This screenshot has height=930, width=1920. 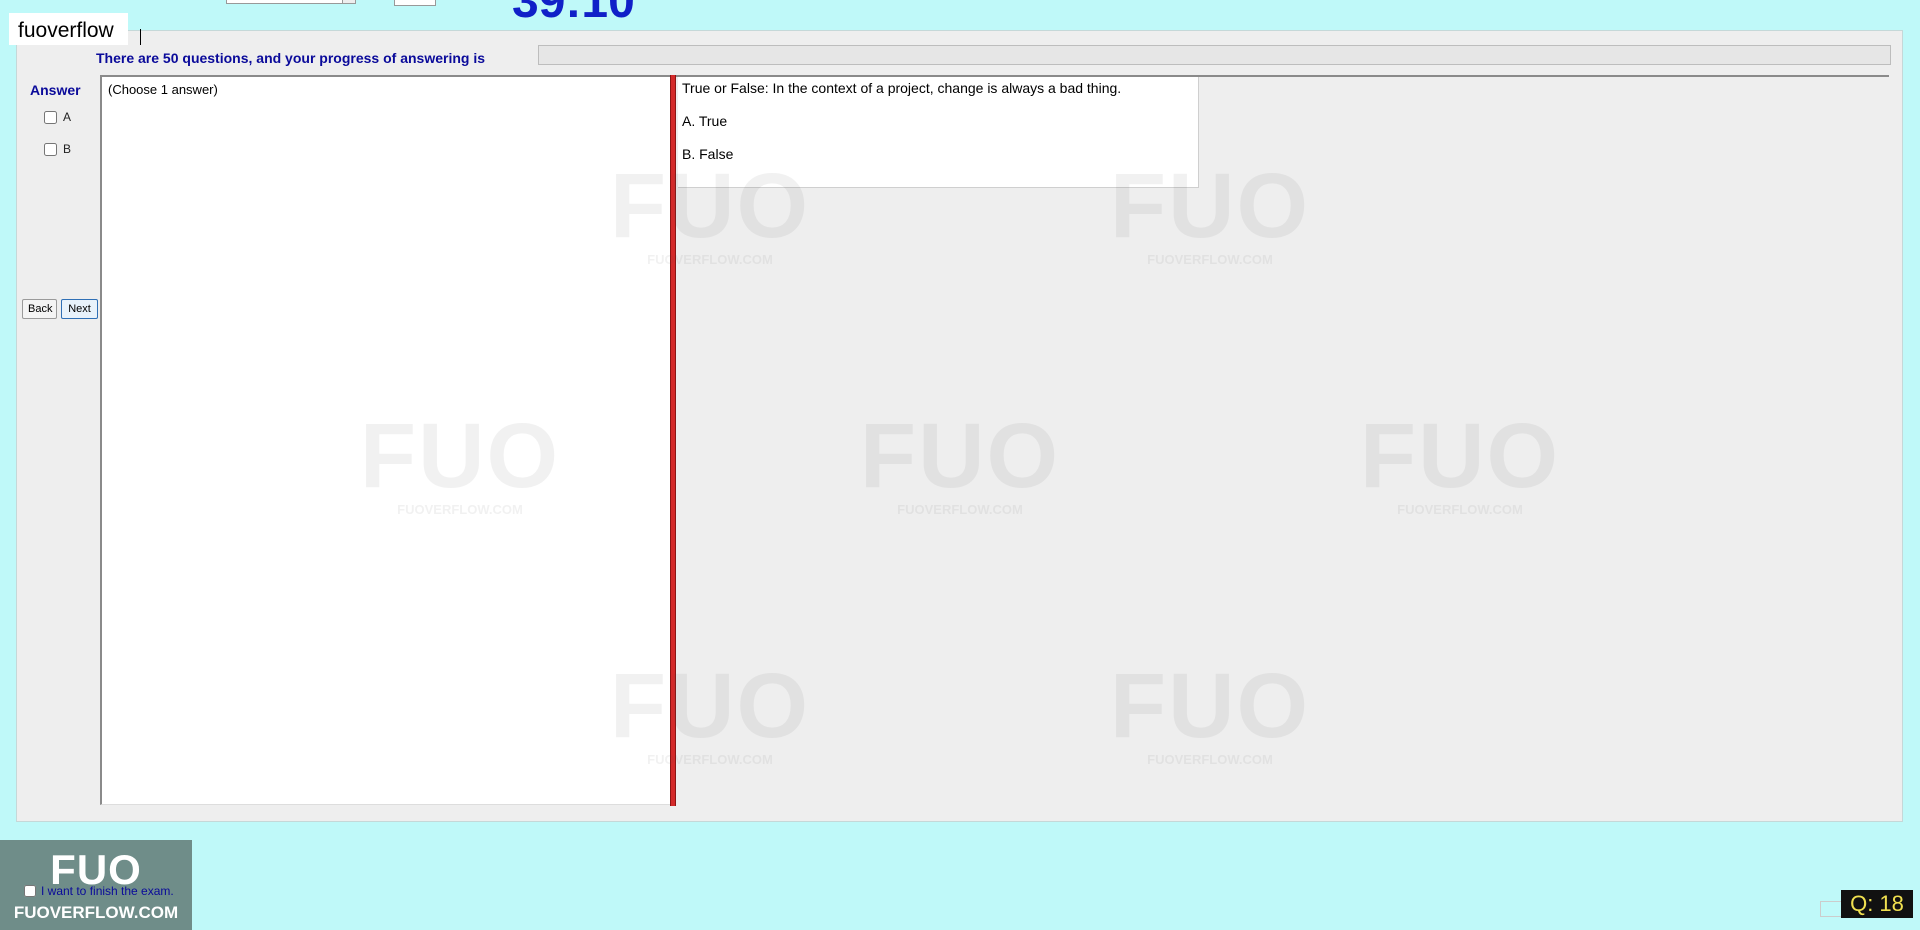 I want to click on answer-title: Answer, so click(x=55, y=90).